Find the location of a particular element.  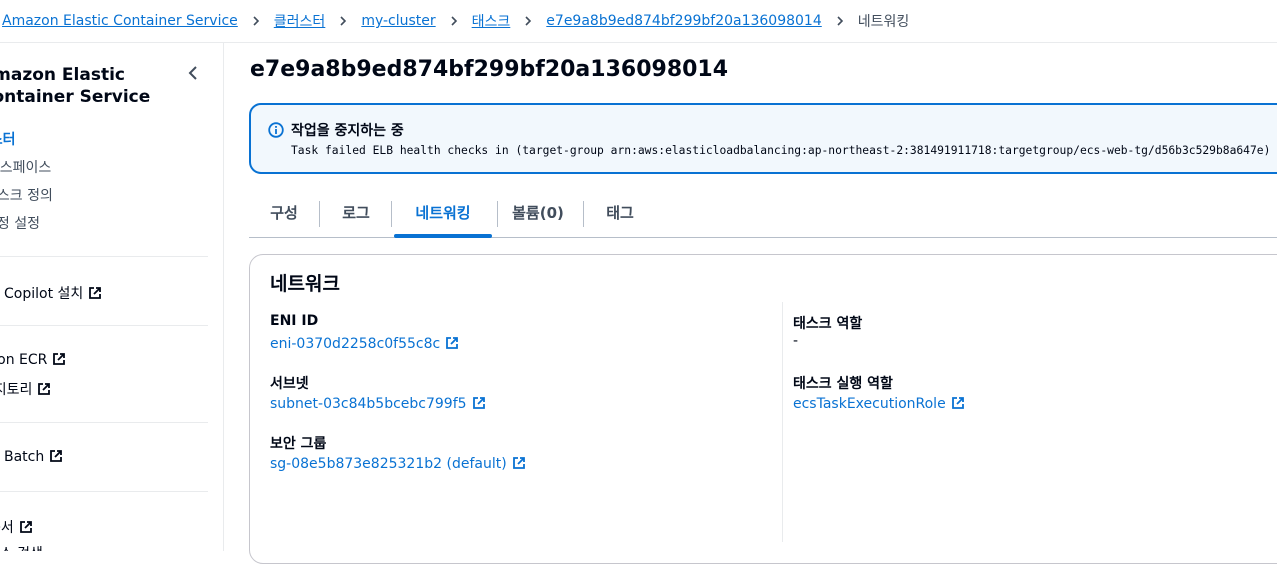

execution-role-field: 태스크 실행 역할 ecsTaskExecutionRole is located at coordinates (879, 392).